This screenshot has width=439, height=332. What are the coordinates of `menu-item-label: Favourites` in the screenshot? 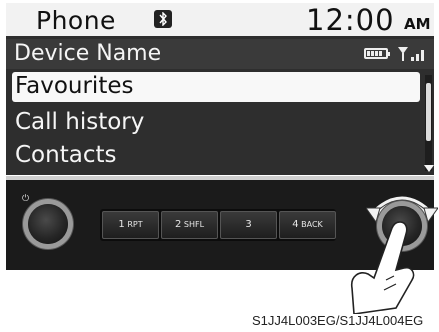 It's located at (74, 86).